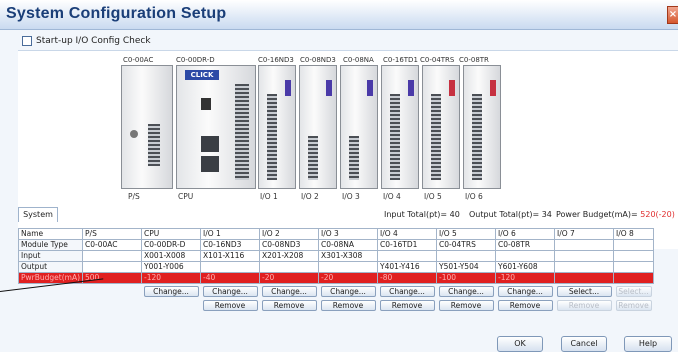  Describe the element at coordinates (276, 60) in the screenshot. I see `module-label-io1: C0-16ND3` at that location.